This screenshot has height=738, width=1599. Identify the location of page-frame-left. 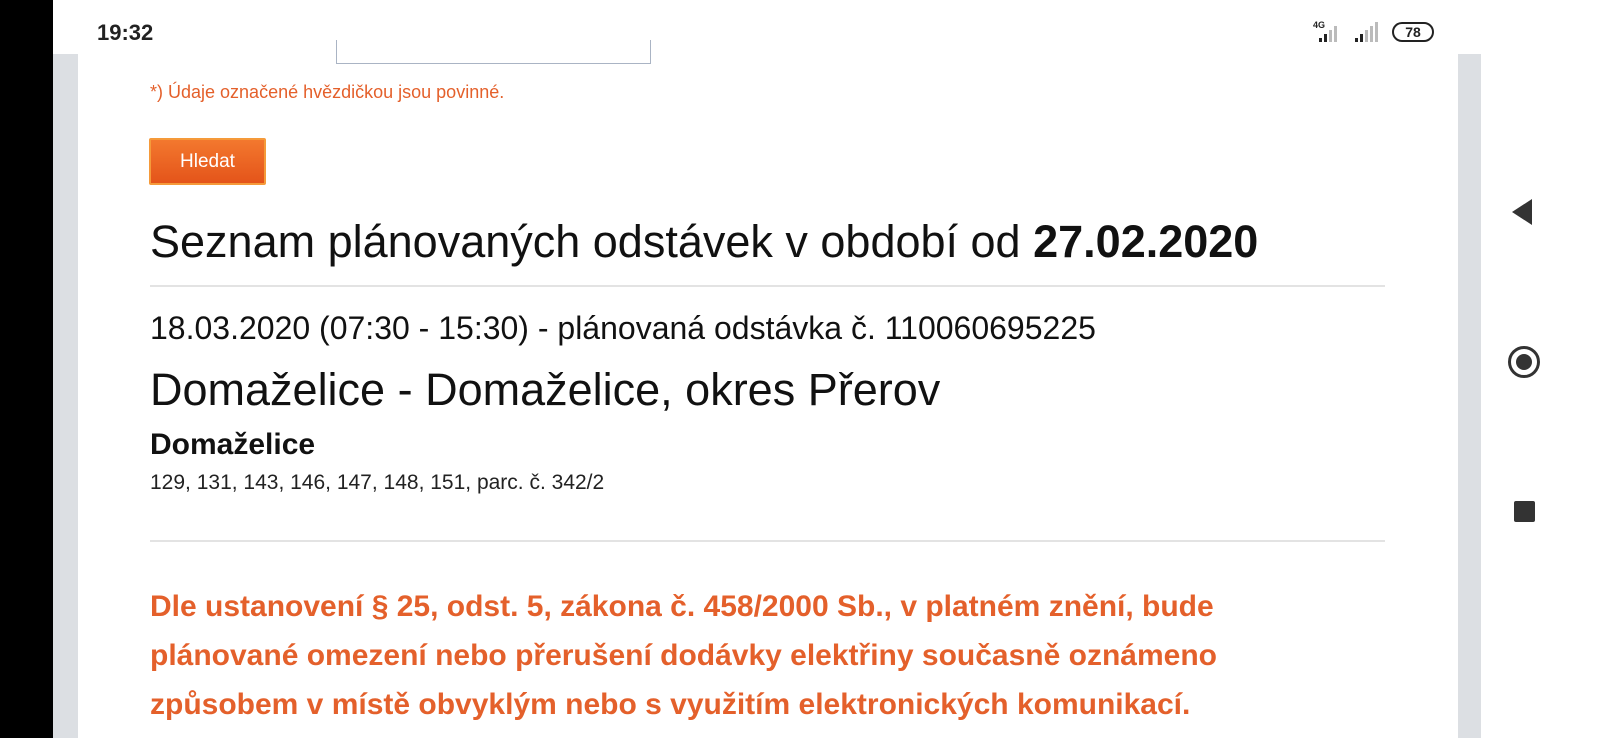
(65, 396).